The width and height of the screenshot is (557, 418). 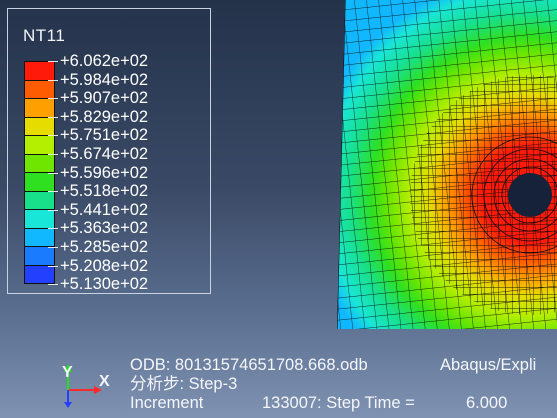 What do you see at coordinates (98, 98) in the screenshot?
I see `legend-label: +5.907e+02` at bounding box center [98, 98].